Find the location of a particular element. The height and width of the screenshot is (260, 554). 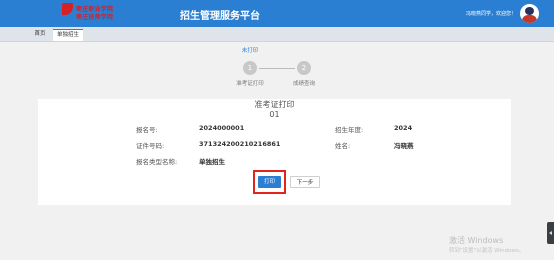

step-1-label: 准考证打印 is located at coordinates (250, 84).